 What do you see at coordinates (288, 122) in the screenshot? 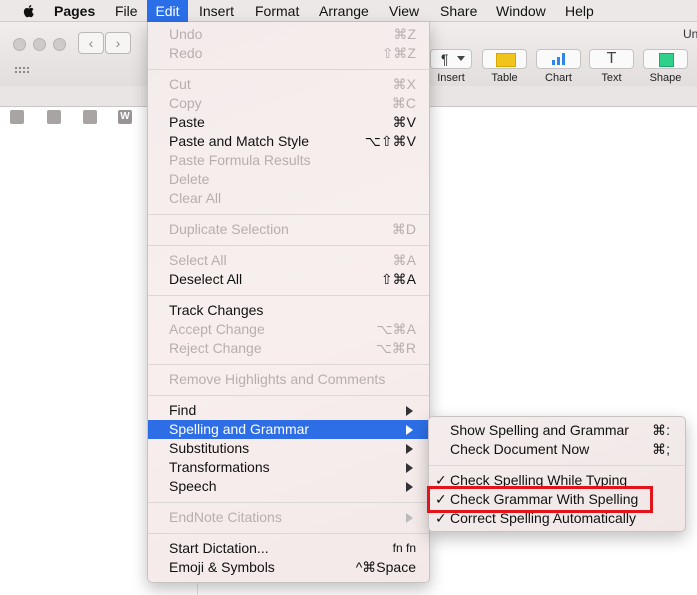
I see `menu-item-paste: Paste ⌘V` at bounding box center [288, 122].